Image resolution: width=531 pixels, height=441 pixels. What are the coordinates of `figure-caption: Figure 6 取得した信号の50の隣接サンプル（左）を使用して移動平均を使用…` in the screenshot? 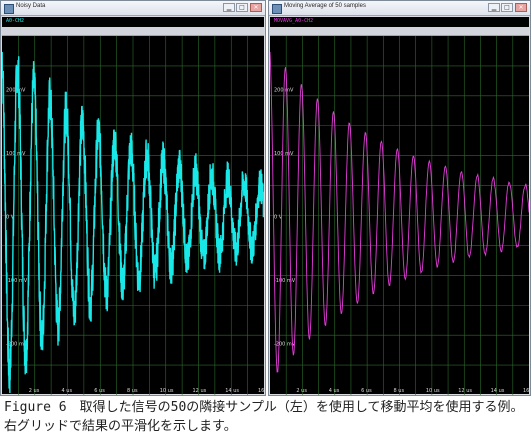 It's located at (264, 417).